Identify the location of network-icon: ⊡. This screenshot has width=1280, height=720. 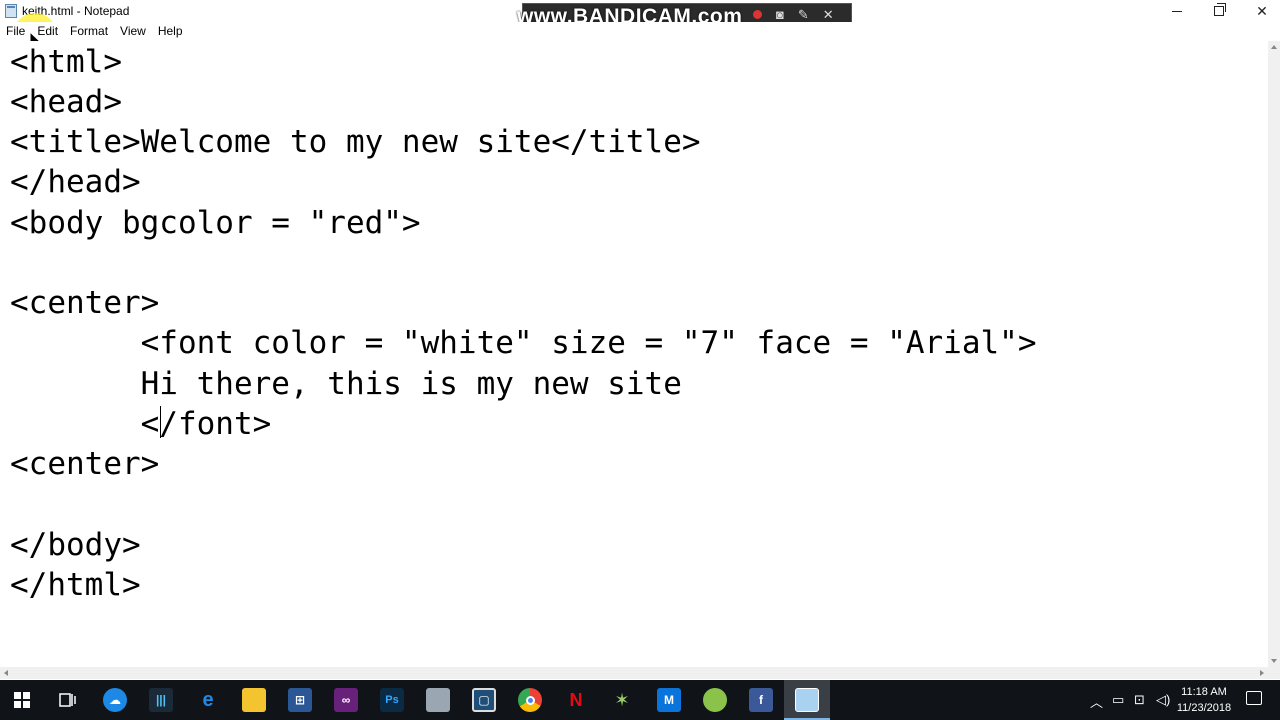
(1139, 700).